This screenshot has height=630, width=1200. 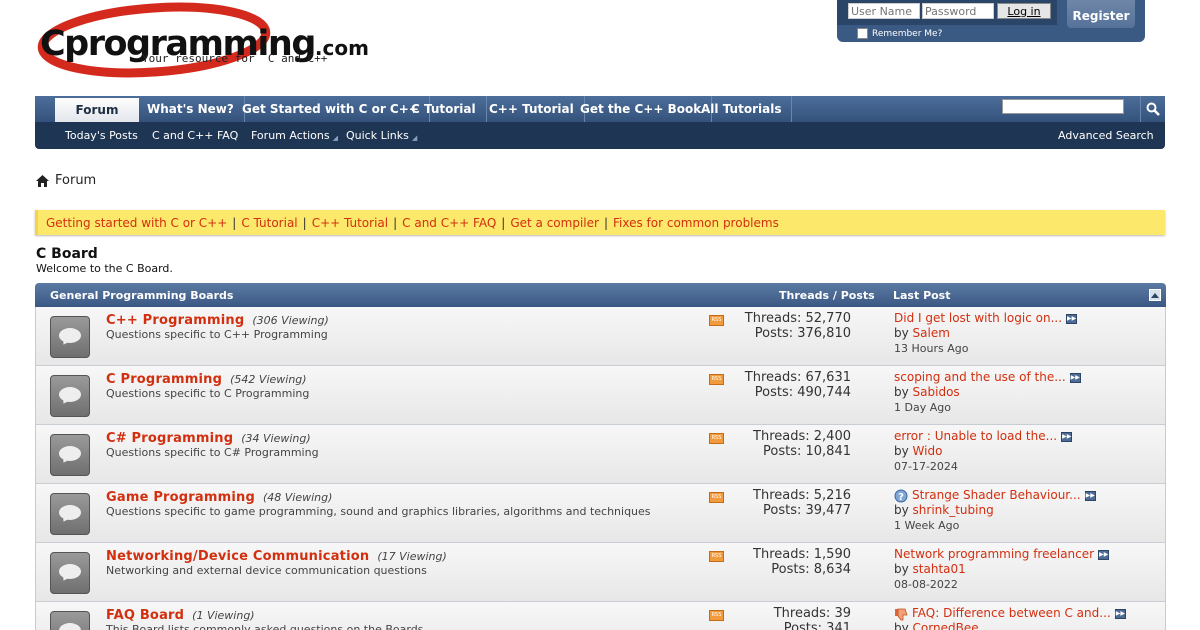 I want to click on notice-link-c-tutorial: C Tutorial, so click(x=269, y=223).